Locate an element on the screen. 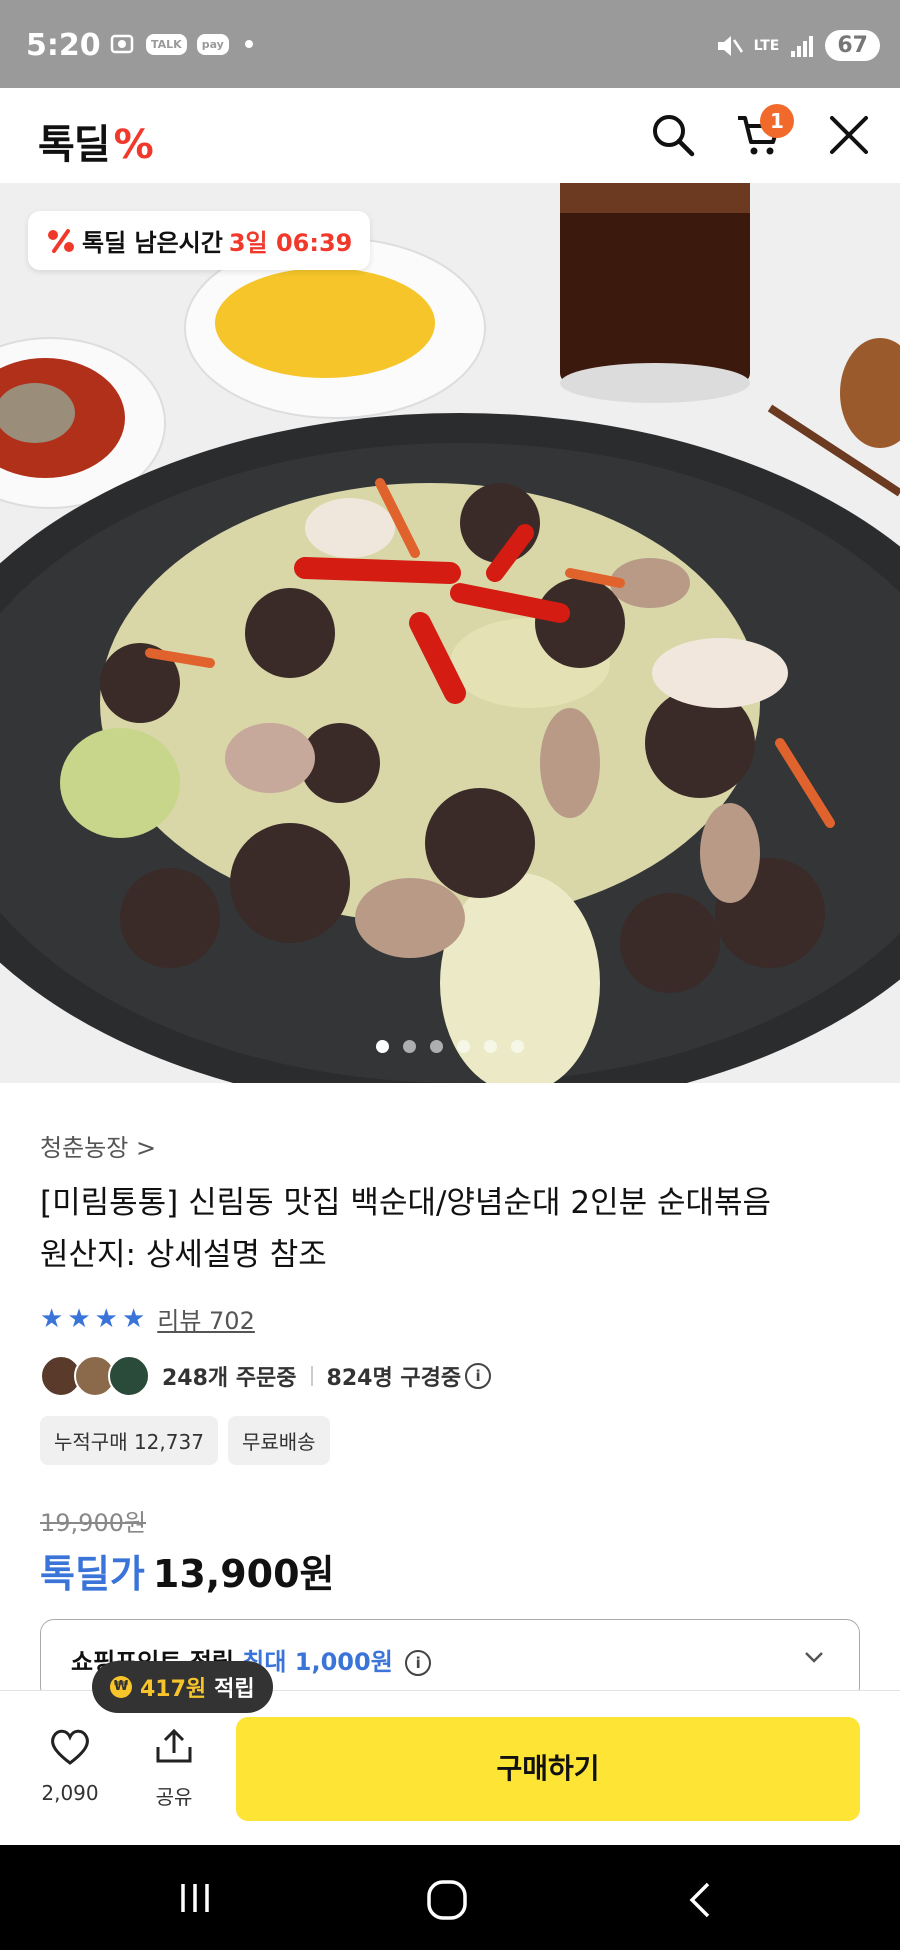 The width and height of the screenshot is (900, 1950). share-label: 공유 is located at coordinates (174, 1797).